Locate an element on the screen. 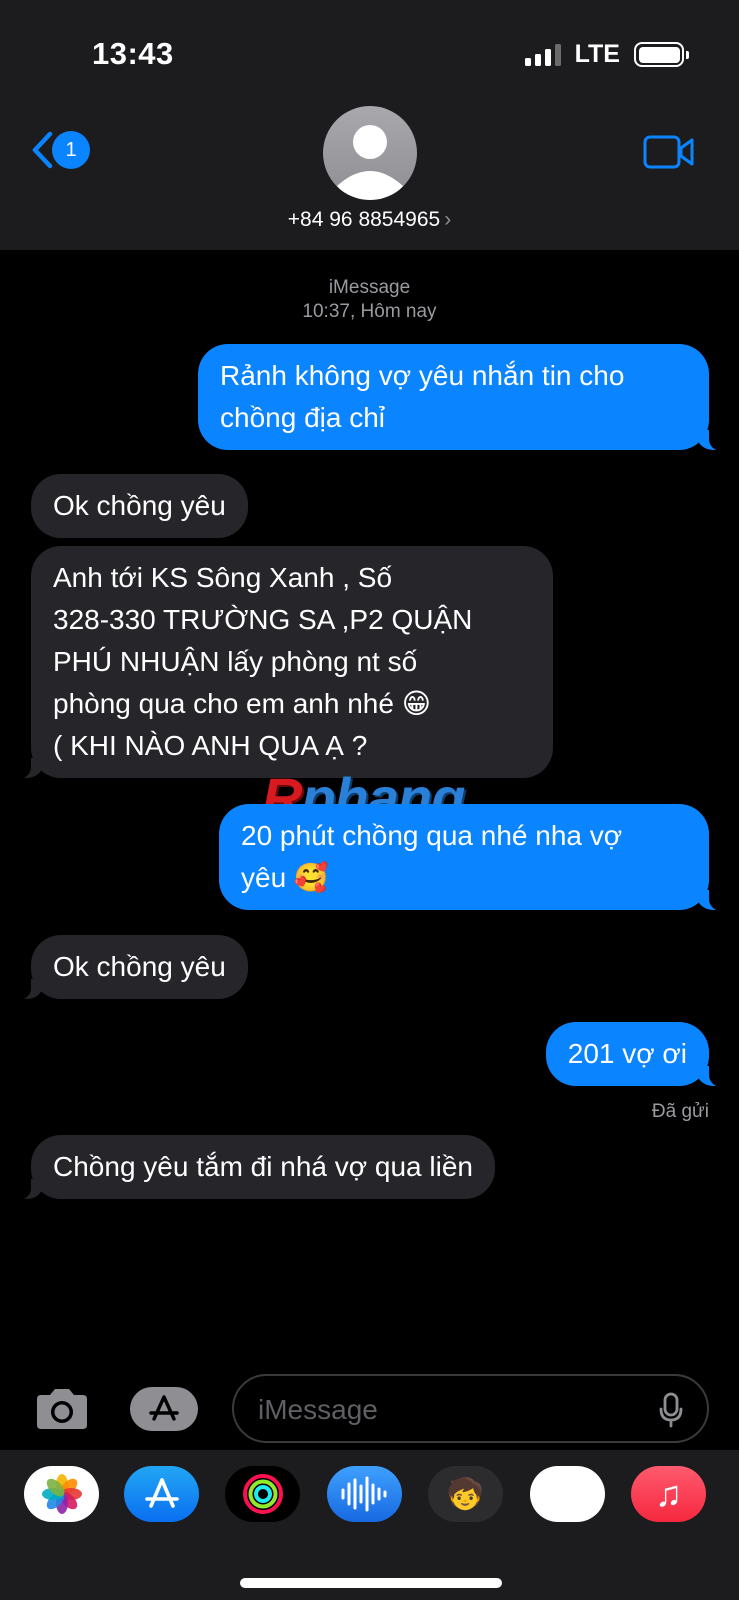  memoji-app-button: 🧒 is located at coordinates (465, 1494).